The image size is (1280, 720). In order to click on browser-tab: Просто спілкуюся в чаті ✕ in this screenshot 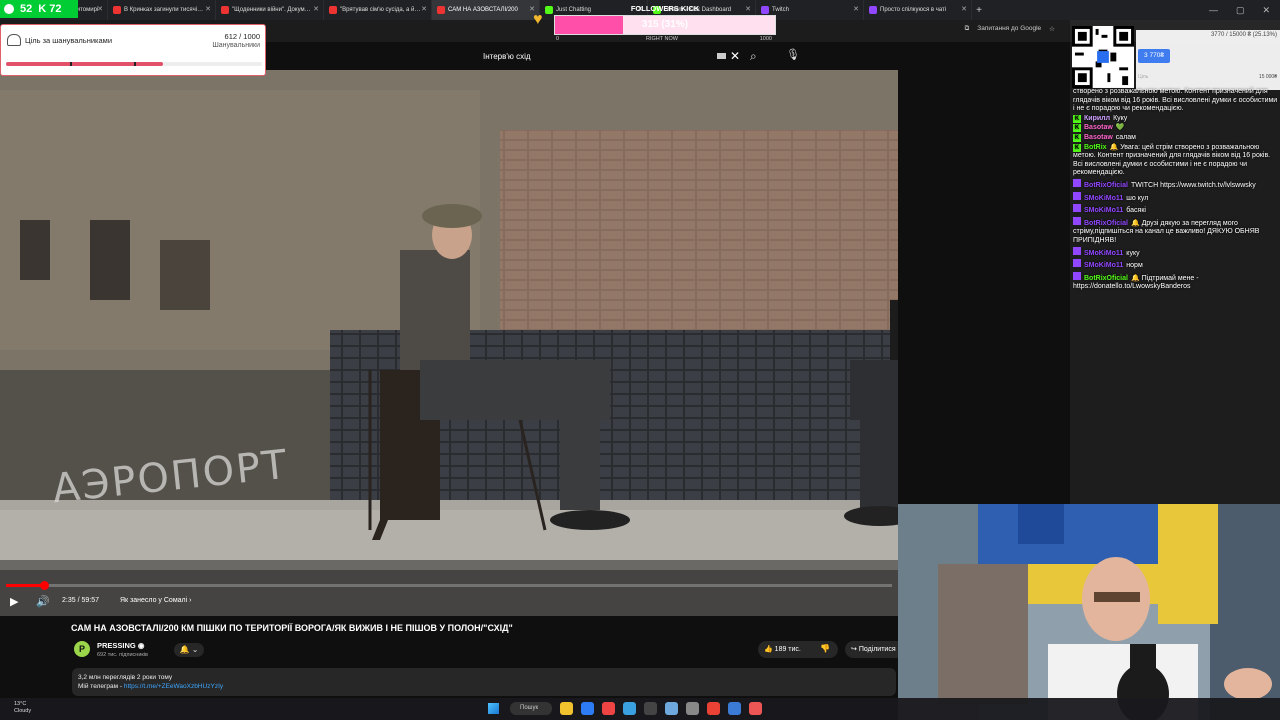, I will do `click(918, 10)`.